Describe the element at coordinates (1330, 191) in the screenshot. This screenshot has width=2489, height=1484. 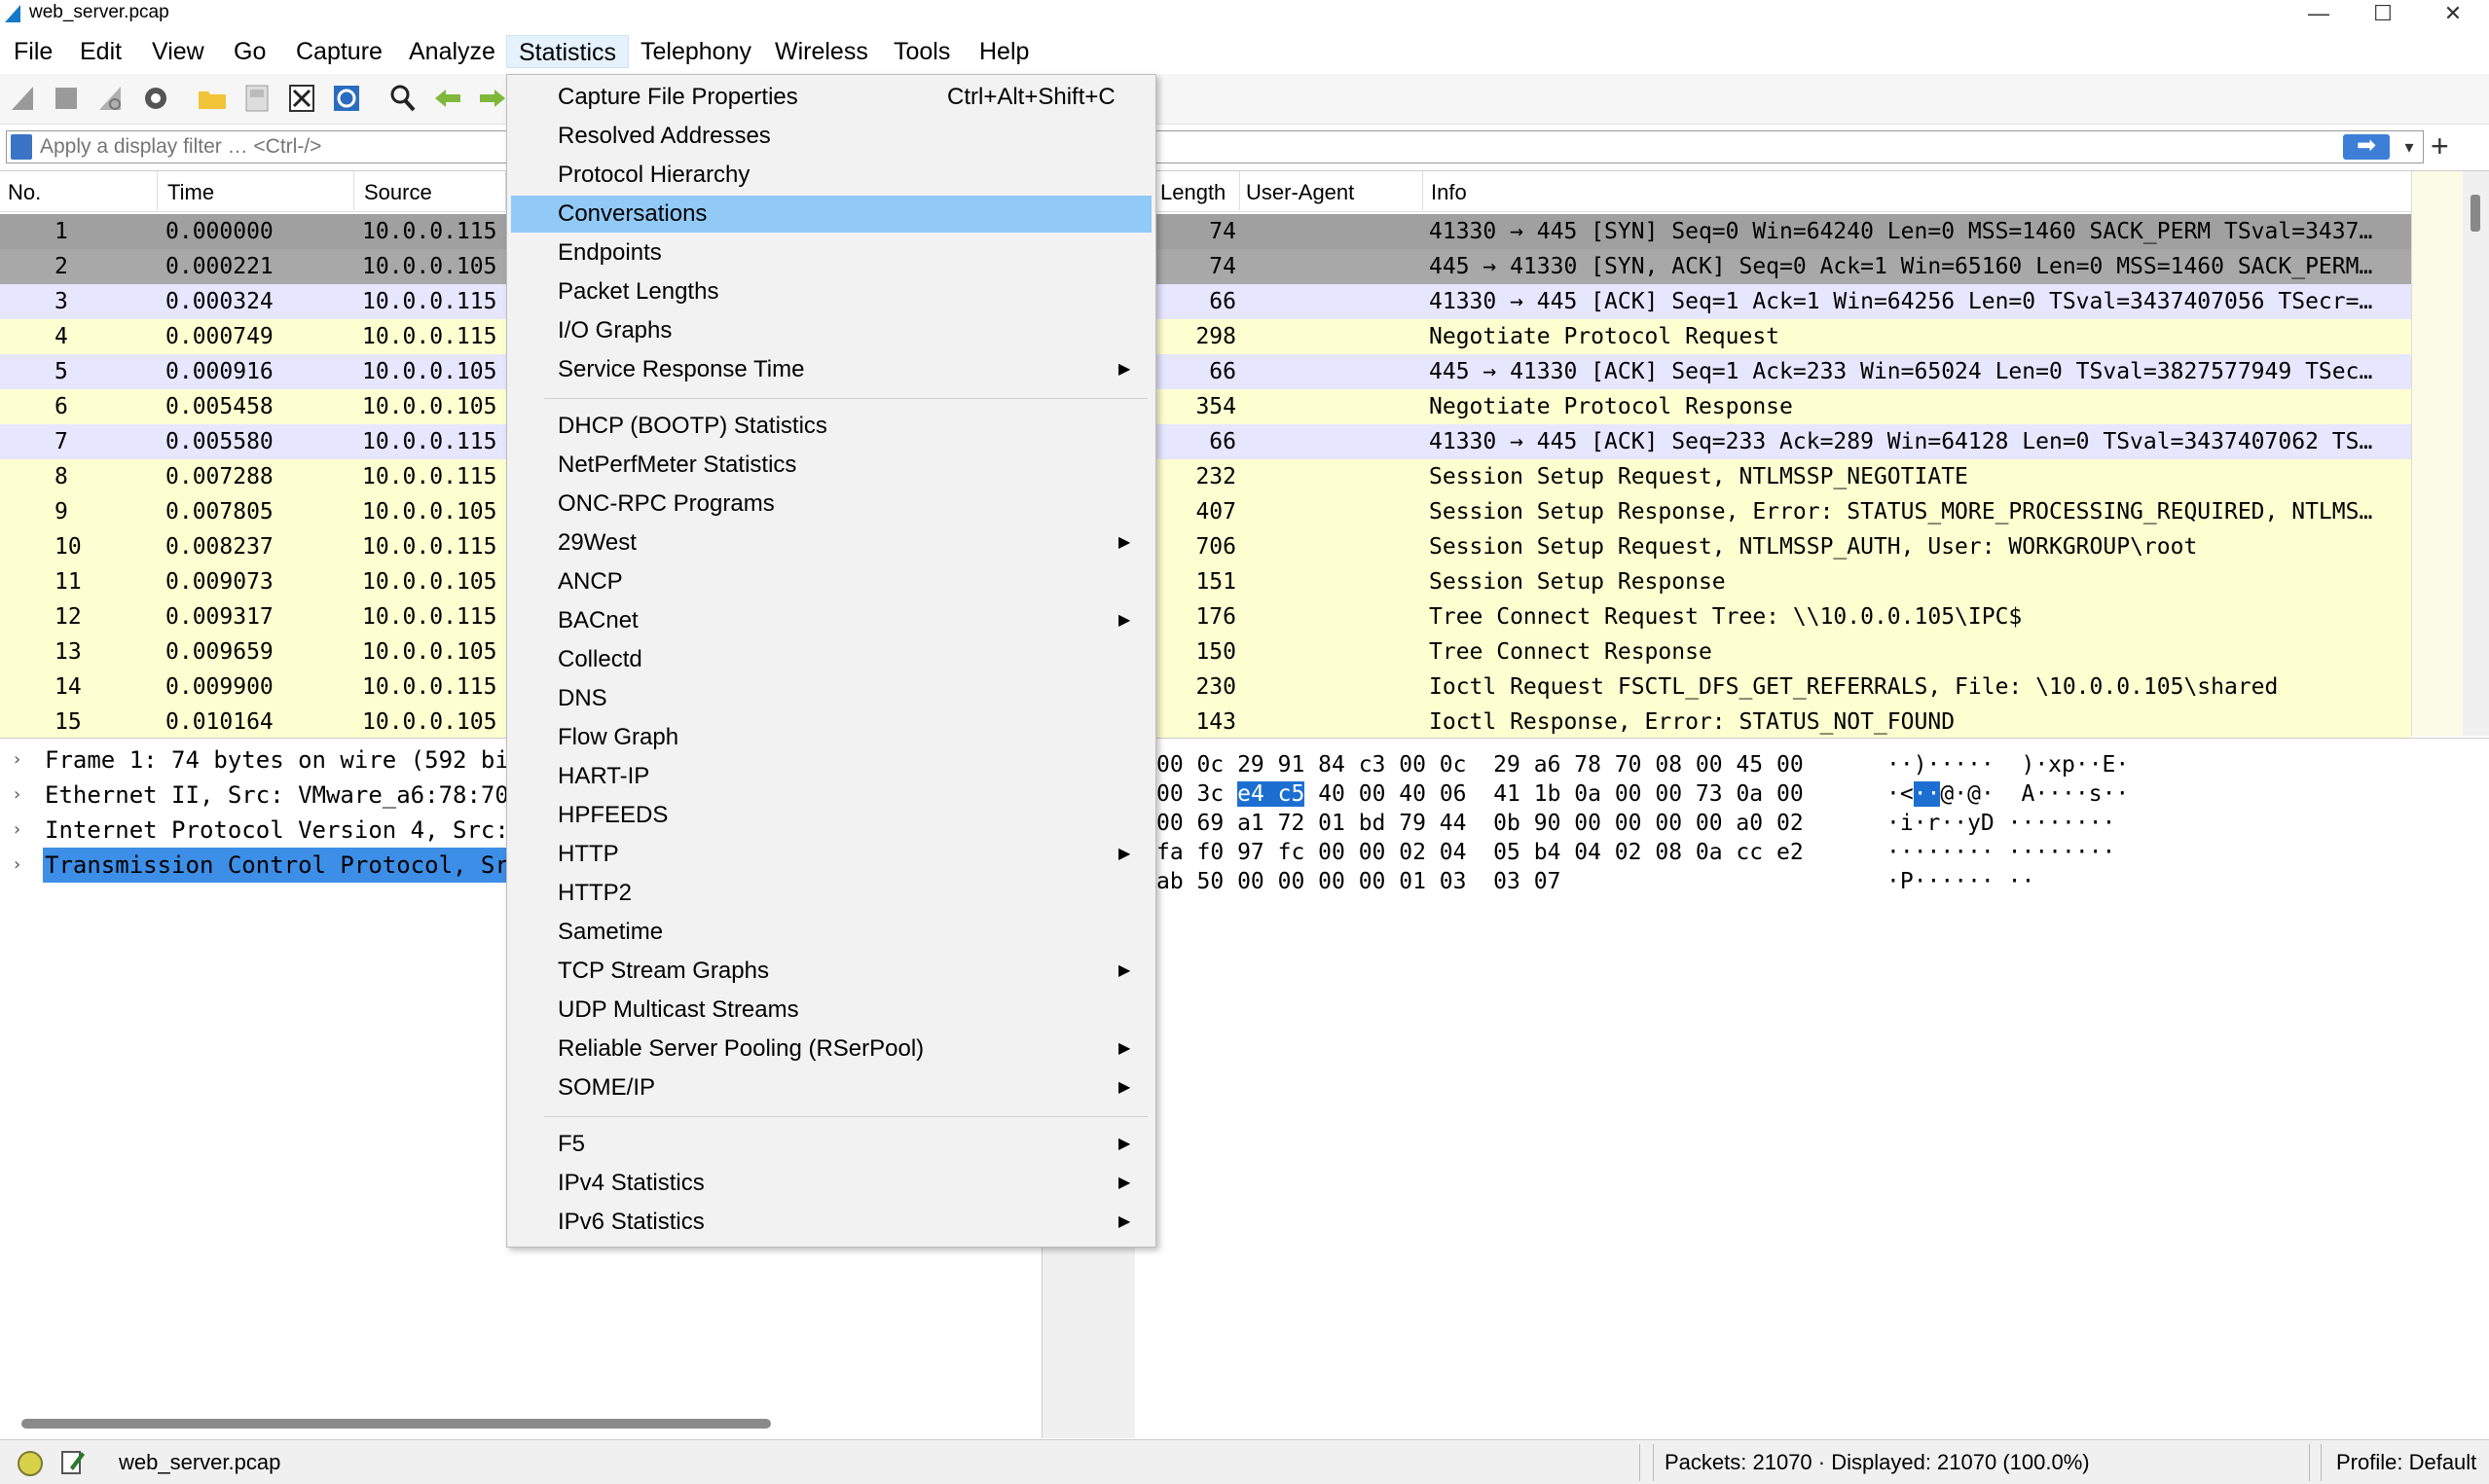
I see `column-user-agent: User-Agent` at that location.